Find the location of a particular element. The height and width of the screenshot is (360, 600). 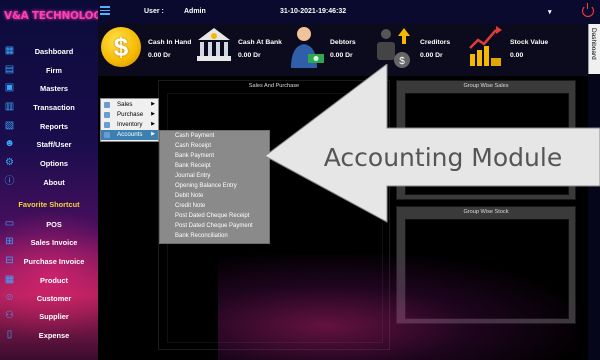

purchase-icon is located at coordinates (107, 115).